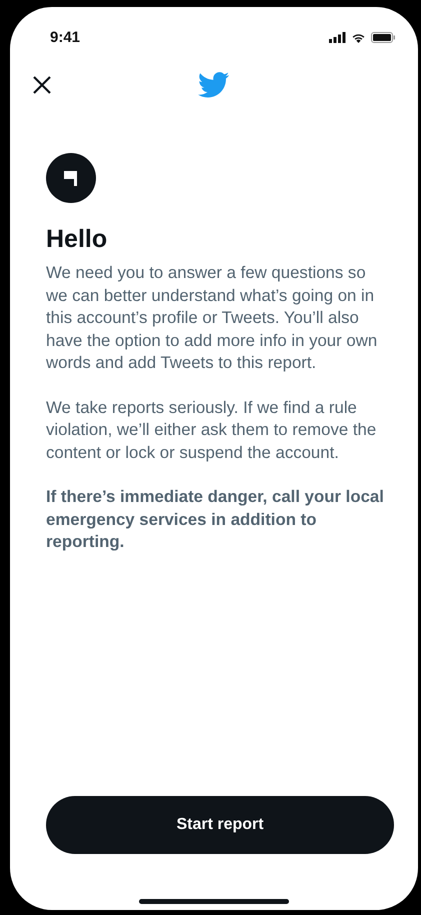 The height and width of the screenshot is (915, 421). What do you see at coordinates (383, 37) in the screenshot?
I see `battery-icon` at bounding box center [383, 37].